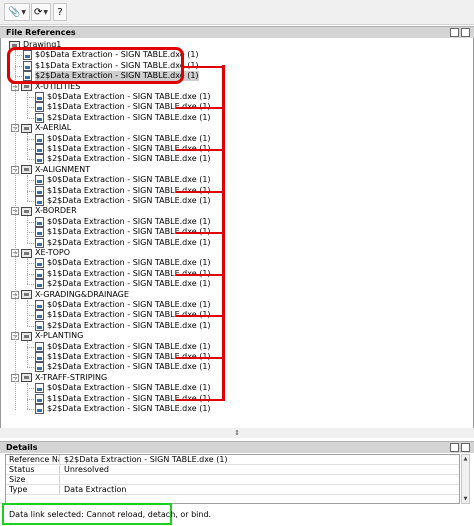  I want to click on tree-group: − XE-TOPO, so click(40, 253).